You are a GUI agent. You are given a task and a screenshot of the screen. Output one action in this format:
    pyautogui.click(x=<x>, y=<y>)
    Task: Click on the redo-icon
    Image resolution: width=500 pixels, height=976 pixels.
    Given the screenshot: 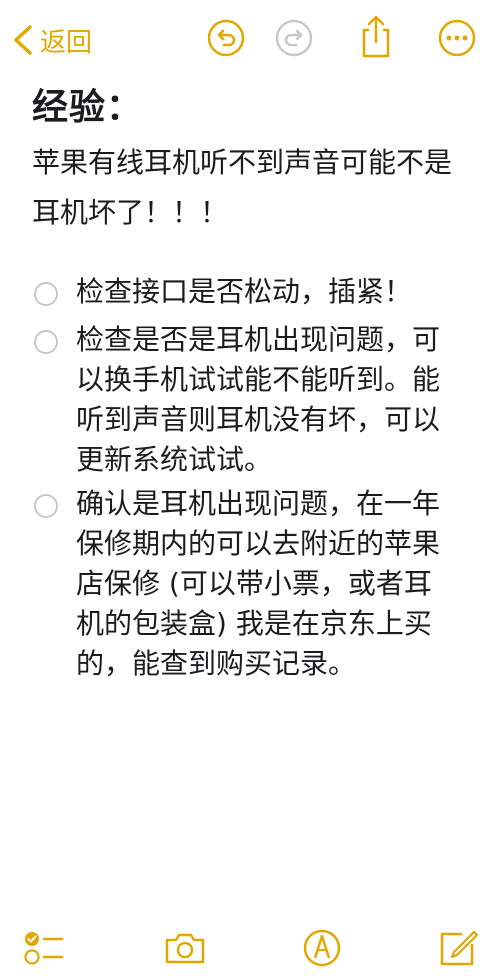 What is the action you would take?
    pyautogui.click(x=294, y=38)
    